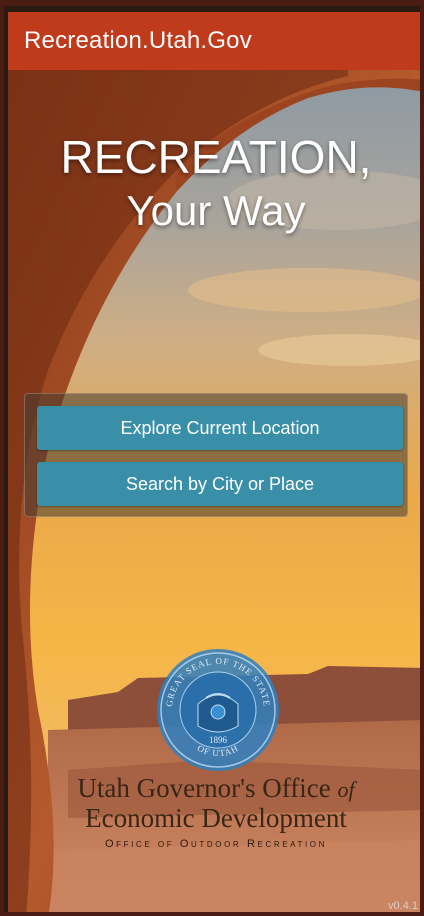  What do you see at coordinates (403, 906) in the screenshot?
I see `version-label: v0.4.1` at bounding box center [403, 906].